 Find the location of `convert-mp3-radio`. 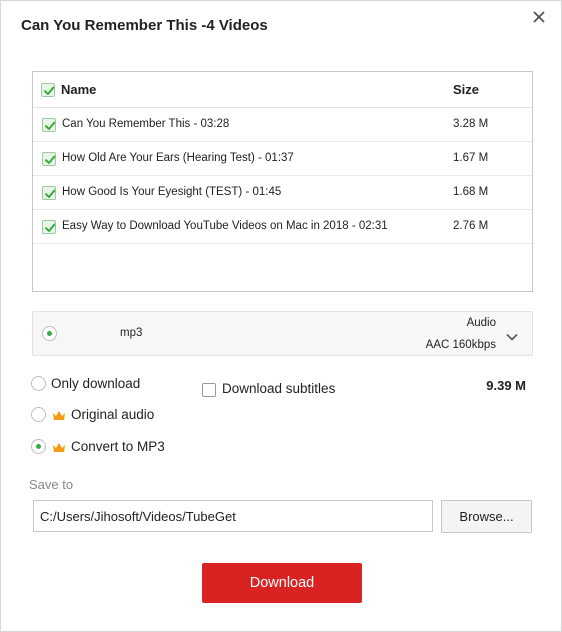

convert-mp3-radio is located at coordinates (38, 446).